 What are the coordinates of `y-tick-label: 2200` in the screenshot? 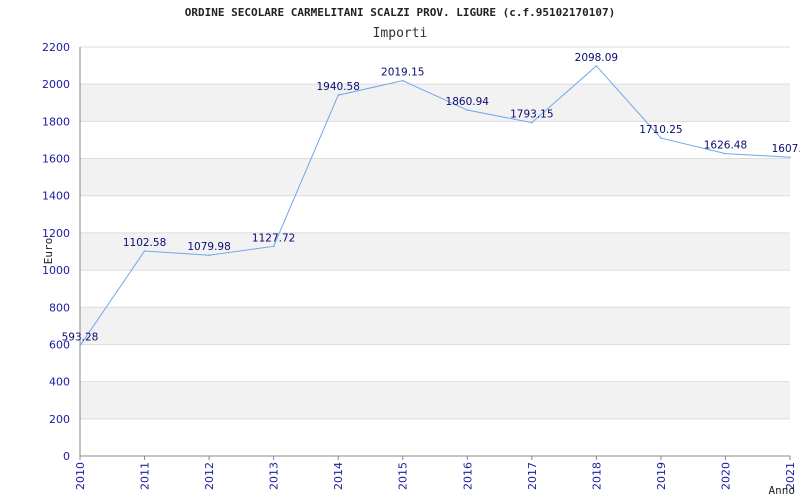 It's located at (56, 47).